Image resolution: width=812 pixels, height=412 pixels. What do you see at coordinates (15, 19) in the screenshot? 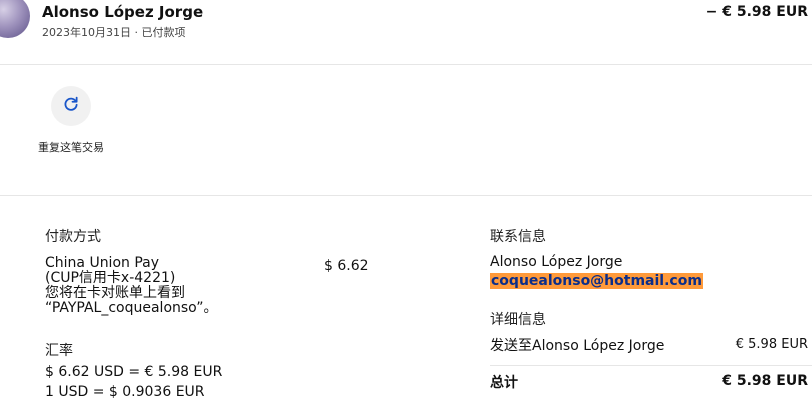
I see `avatar` at bounding box center [15, 19].